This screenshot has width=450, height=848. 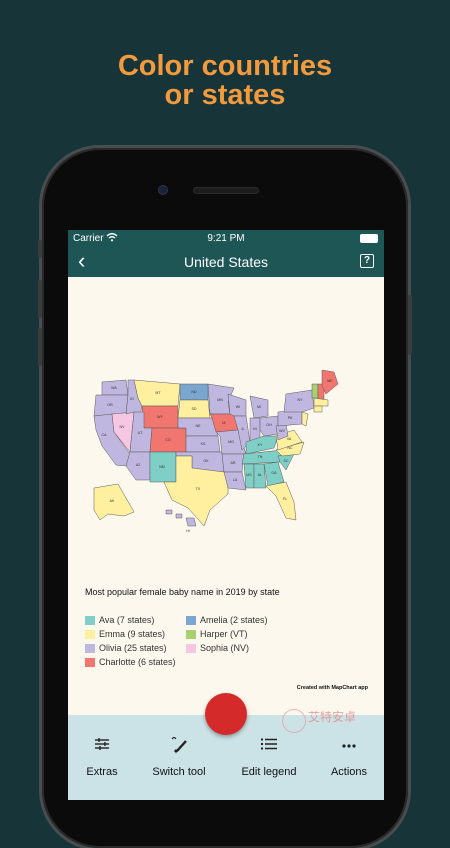 What do you see at coordinates (179, 772) in the screenshot?
I see `switch-tool-label: Switch tool` at bounding box center [179, 772].